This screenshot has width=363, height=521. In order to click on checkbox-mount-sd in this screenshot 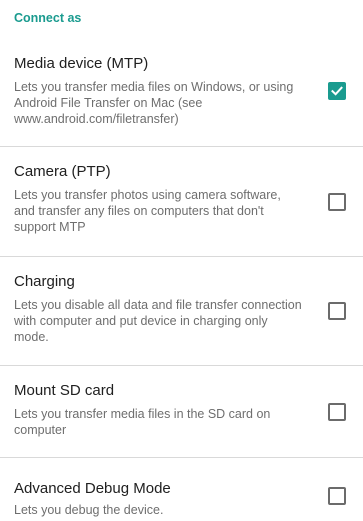, I will do `click(337, 412)`.